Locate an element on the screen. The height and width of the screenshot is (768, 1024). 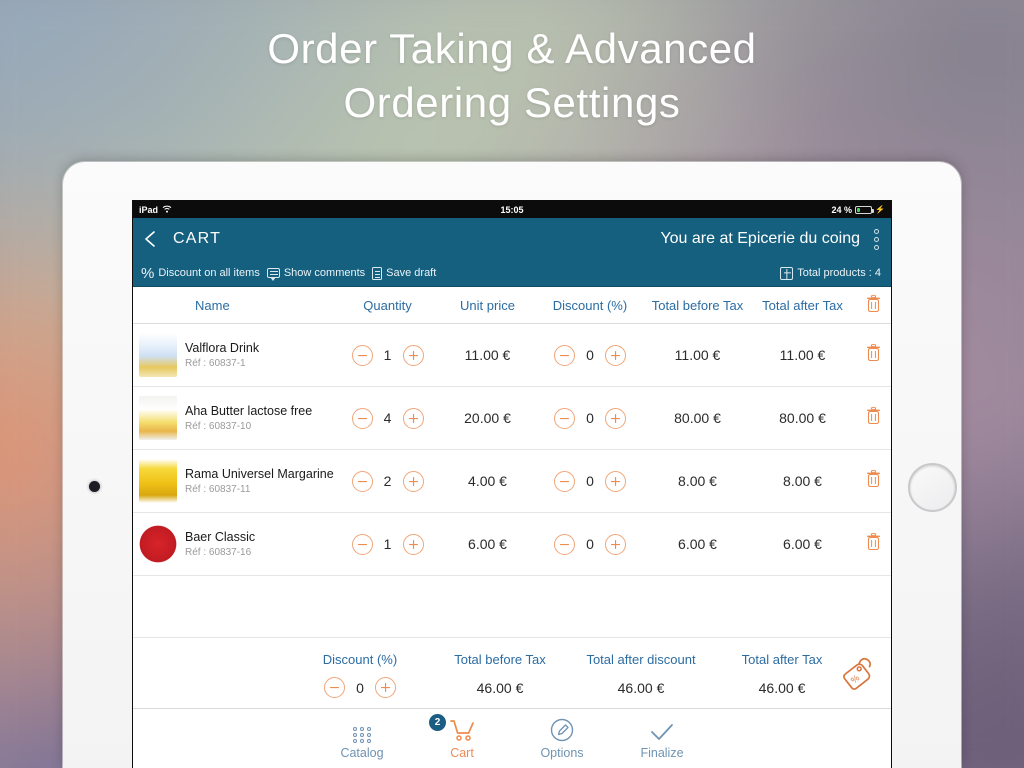
save-draft-button: Save draft is located at coordinates (404, 273).